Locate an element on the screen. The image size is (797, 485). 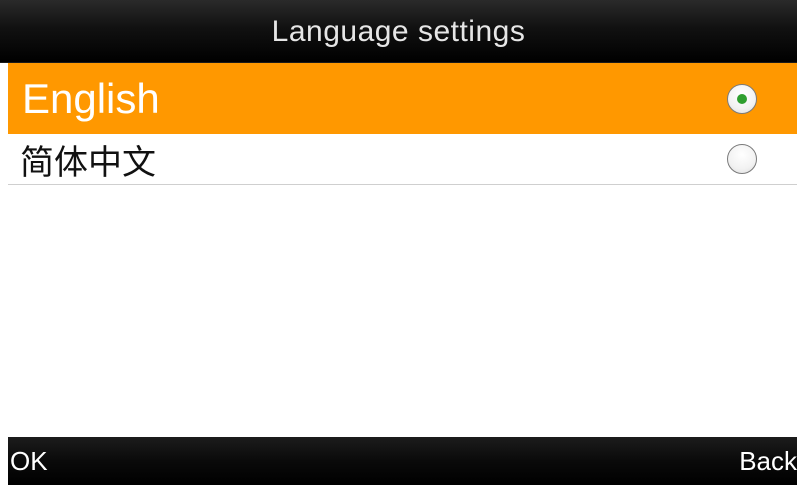
language-option-english: English is located at coordinates (402, 98).